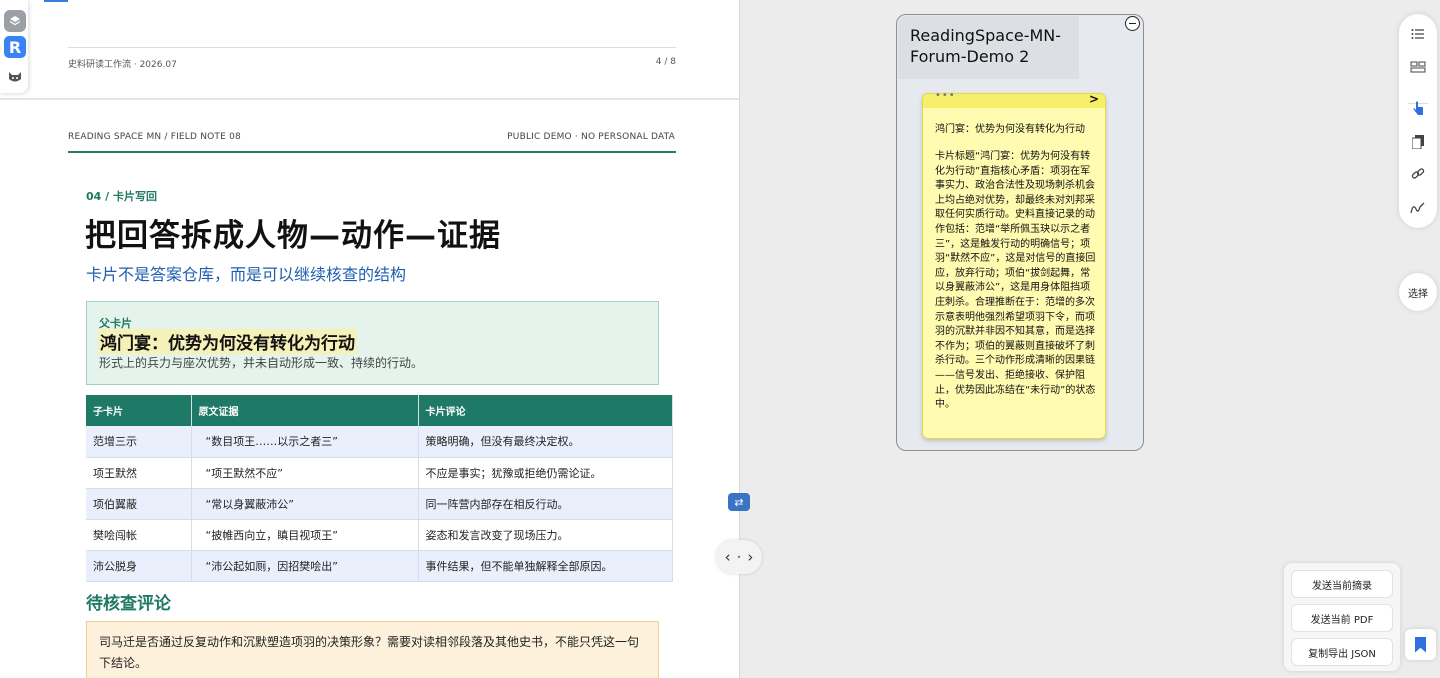 The height and width of the screenshot is (678, 1440). I want to click on table-row: 项伯翼蔽 “常以身翼蔽沛公” 同一阵营内部存在相反行动。, so click(379, 504).